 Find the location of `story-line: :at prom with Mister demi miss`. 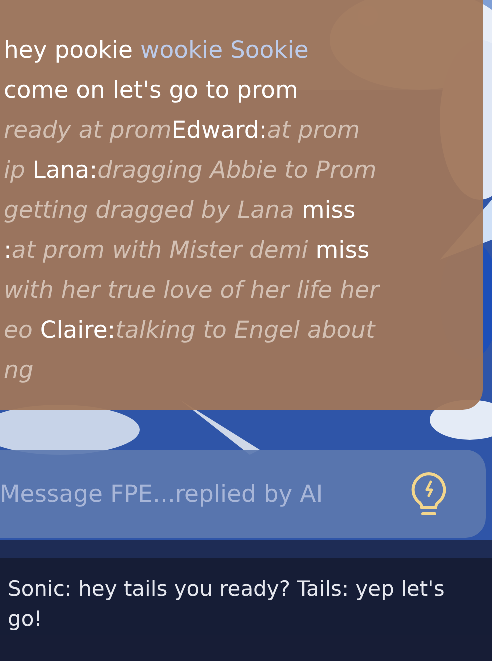

story-line: :at prom with Mister demi miss is located at coordinates (187, 250).